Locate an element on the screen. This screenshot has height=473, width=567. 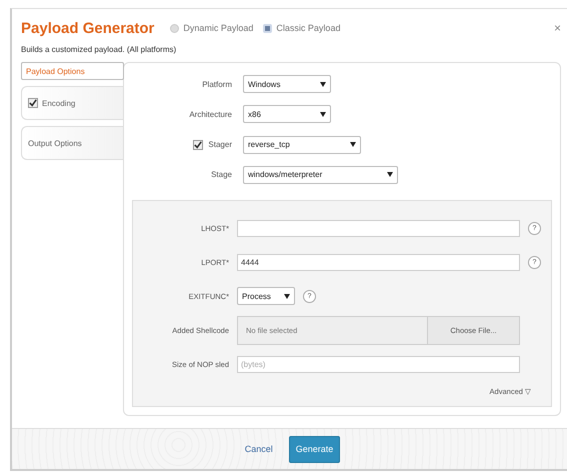
cancel-link: Cancel is located at coordinates (258, 449).